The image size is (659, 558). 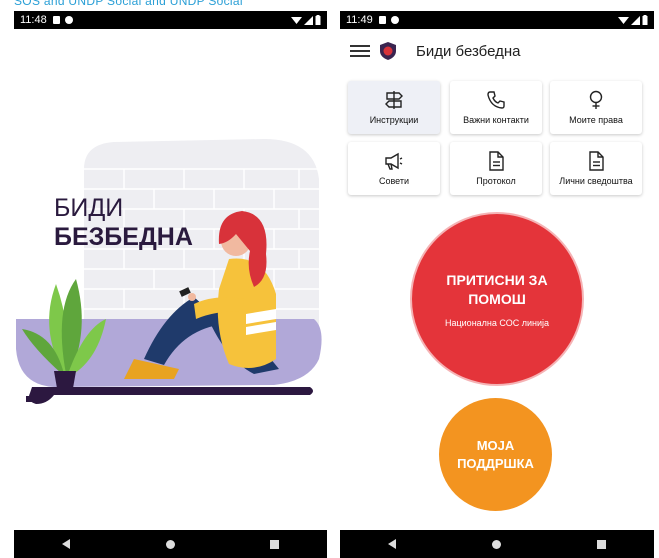 What do you see at coordinates (33, 20) in the screenshot?
I see `status-time: 11:48` at bounding box center [33, 20].